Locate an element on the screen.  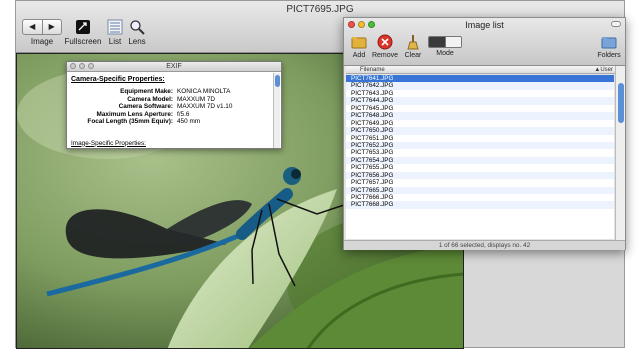
file-list-row: PICT7656.JPG is located at coordinates (480, 175).